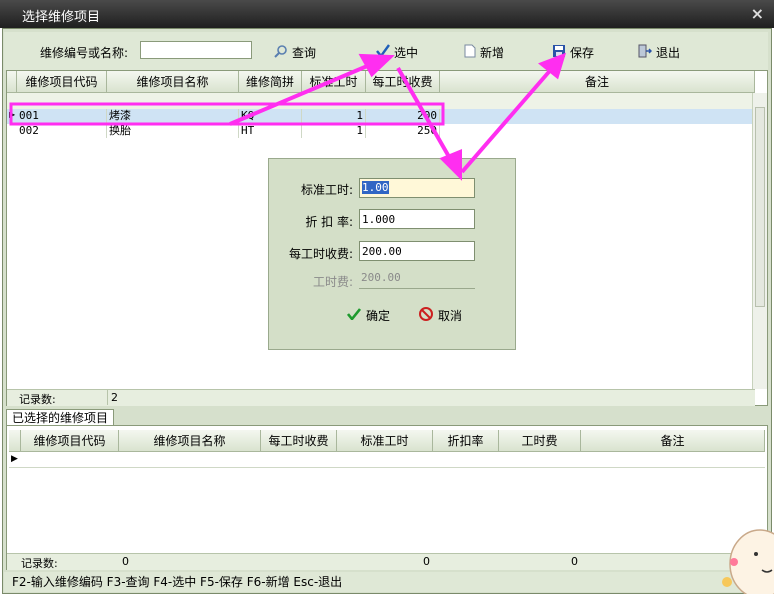 Image resolution: width=774 pixels, height=596 pixels. Describe the element at coordinates (270, 131) in the screenshot. I see `cell-abbr: HT` at that location.